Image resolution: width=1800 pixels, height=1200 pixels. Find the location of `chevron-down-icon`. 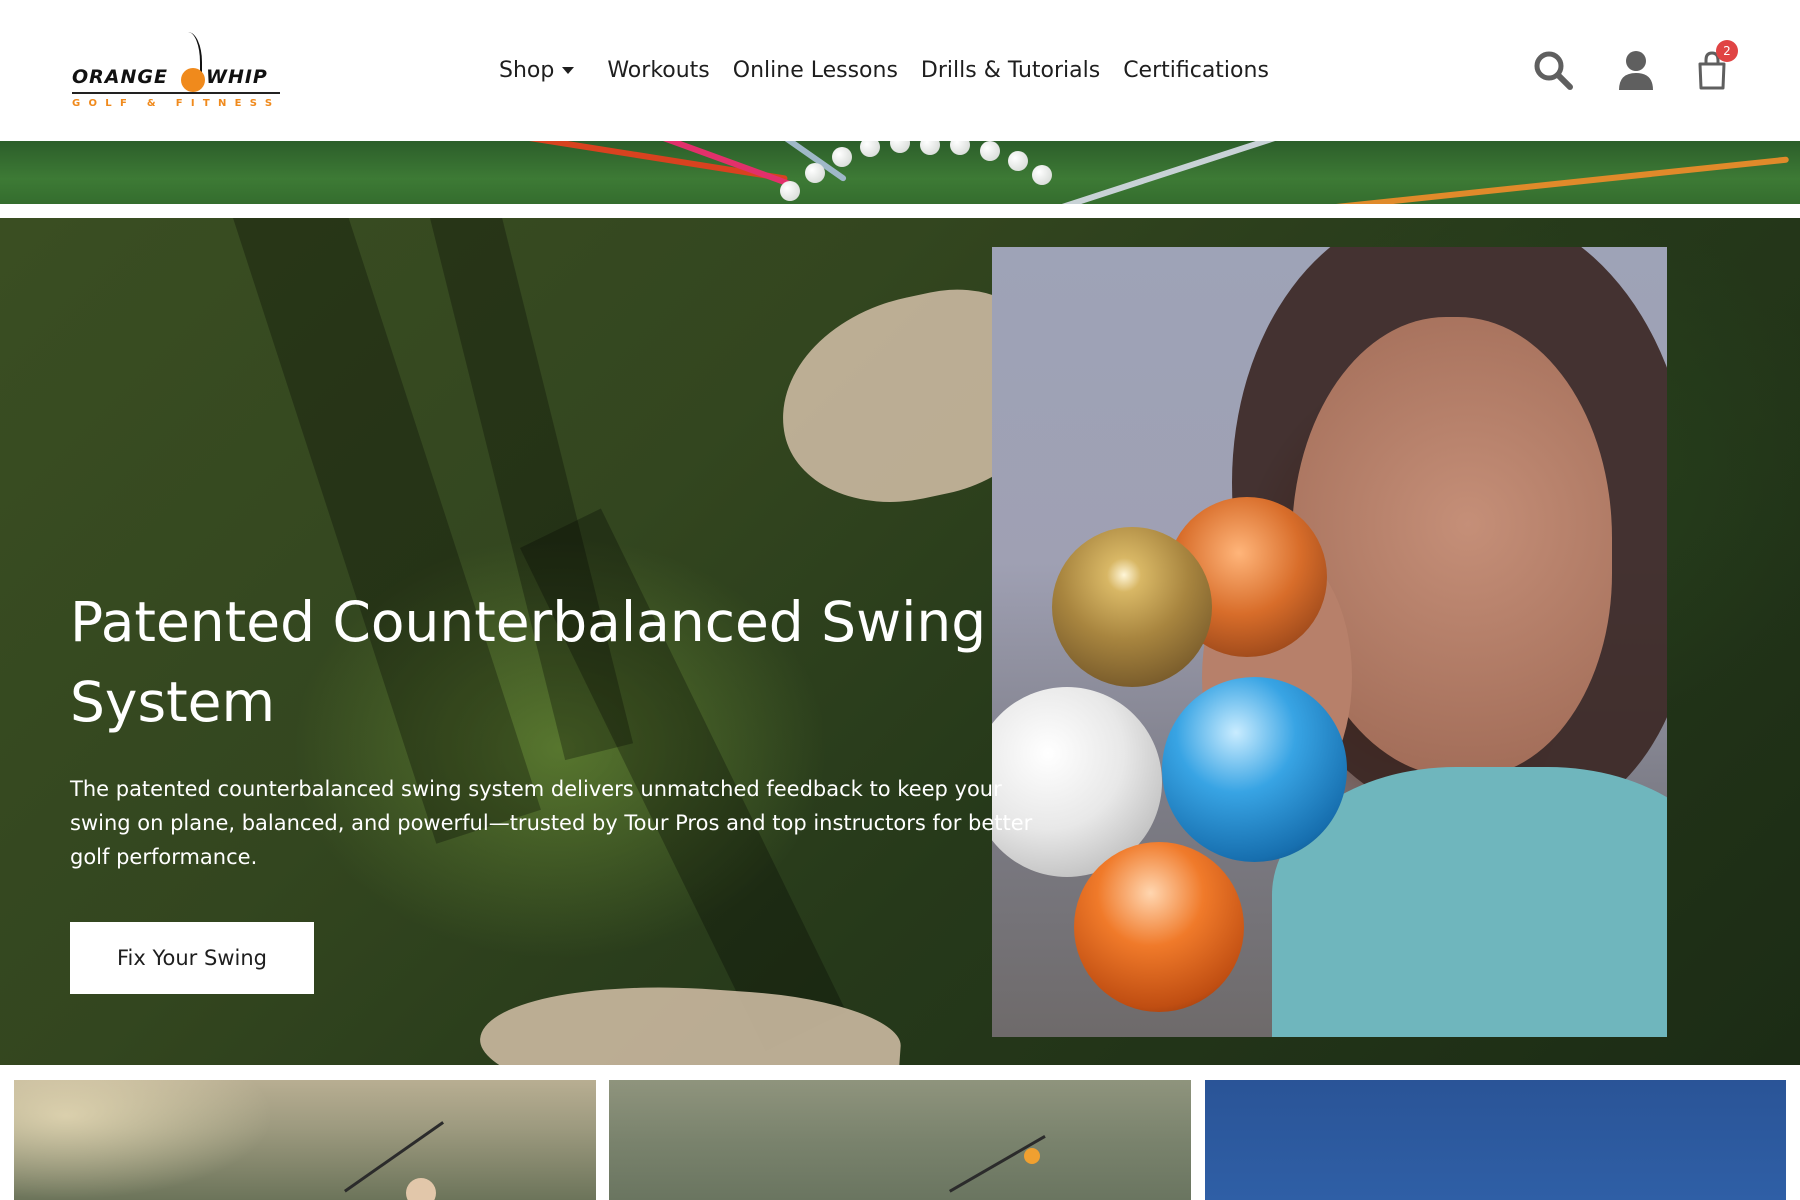

chevron-down-icon is located at coordinates (568, 70).